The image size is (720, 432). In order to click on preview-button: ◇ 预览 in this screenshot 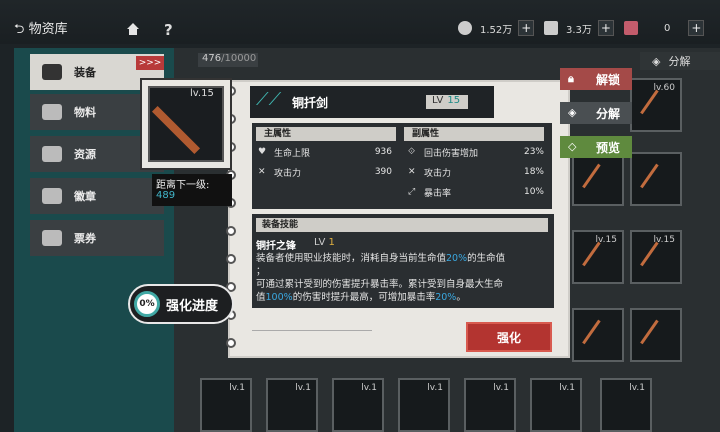, I will do `click(596, 147)`.